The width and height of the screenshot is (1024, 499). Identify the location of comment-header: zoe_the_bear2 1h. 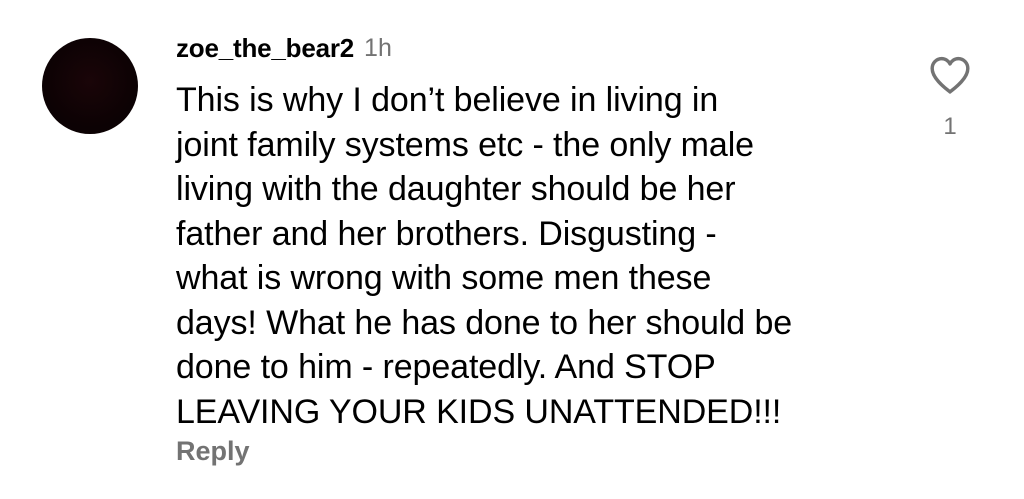
(284, 48).